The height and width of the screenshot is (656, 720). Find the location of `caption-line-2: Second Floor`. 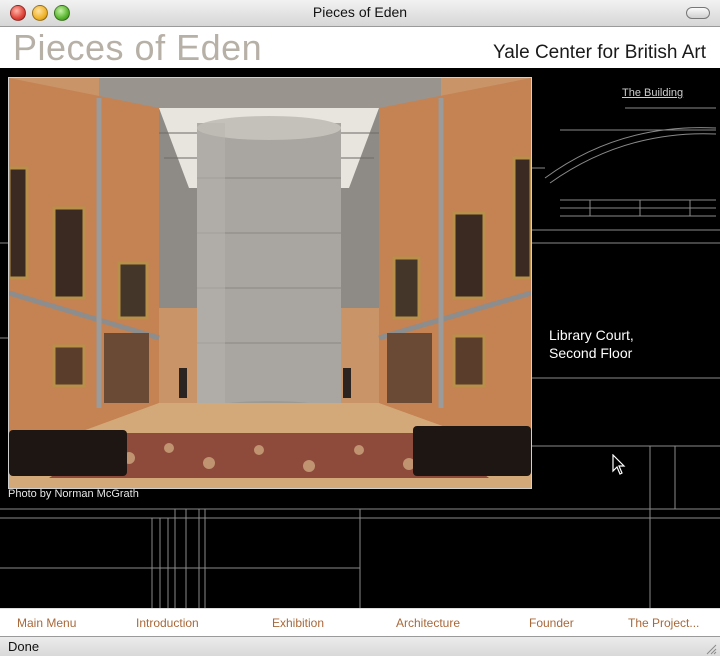

caption-line-2: Second Floor is located at coordinates (591, 353).